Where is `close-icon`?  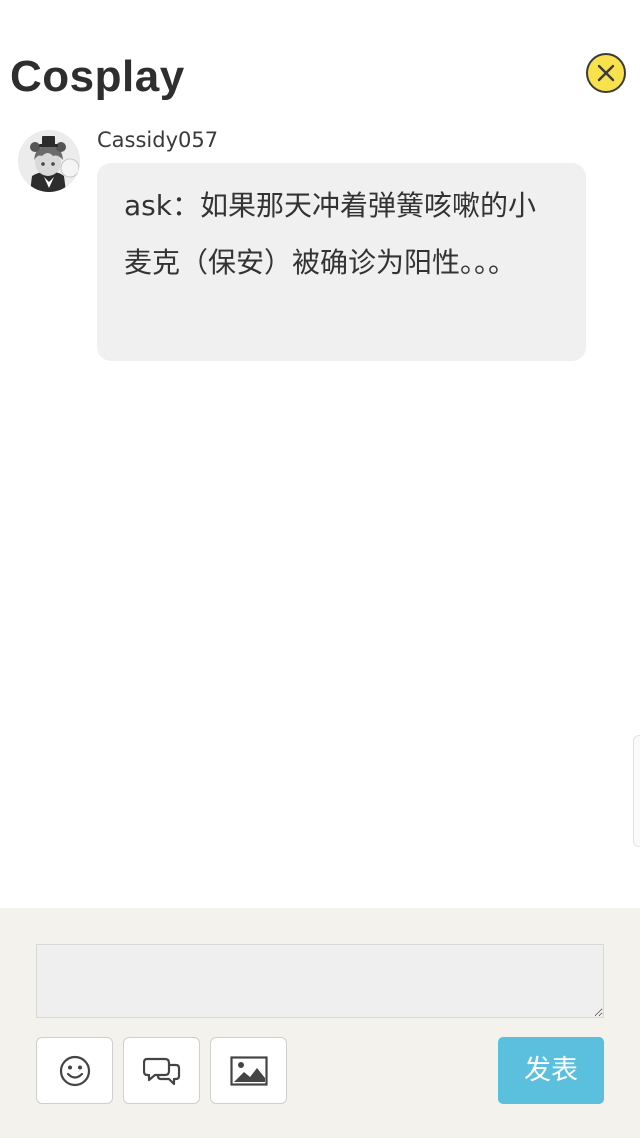 close-icon is located at coordinates (606, 73).